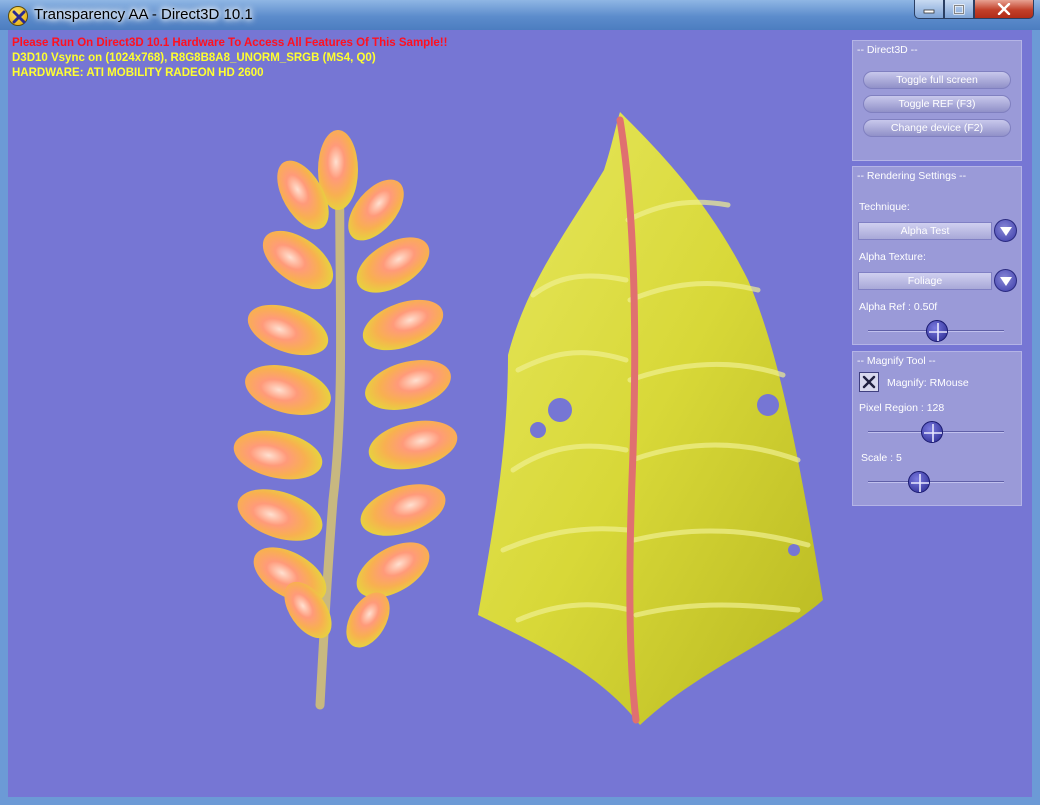 This screenshot has width=1040, height=805. I want to click on close-icon, so click(1004, 9).